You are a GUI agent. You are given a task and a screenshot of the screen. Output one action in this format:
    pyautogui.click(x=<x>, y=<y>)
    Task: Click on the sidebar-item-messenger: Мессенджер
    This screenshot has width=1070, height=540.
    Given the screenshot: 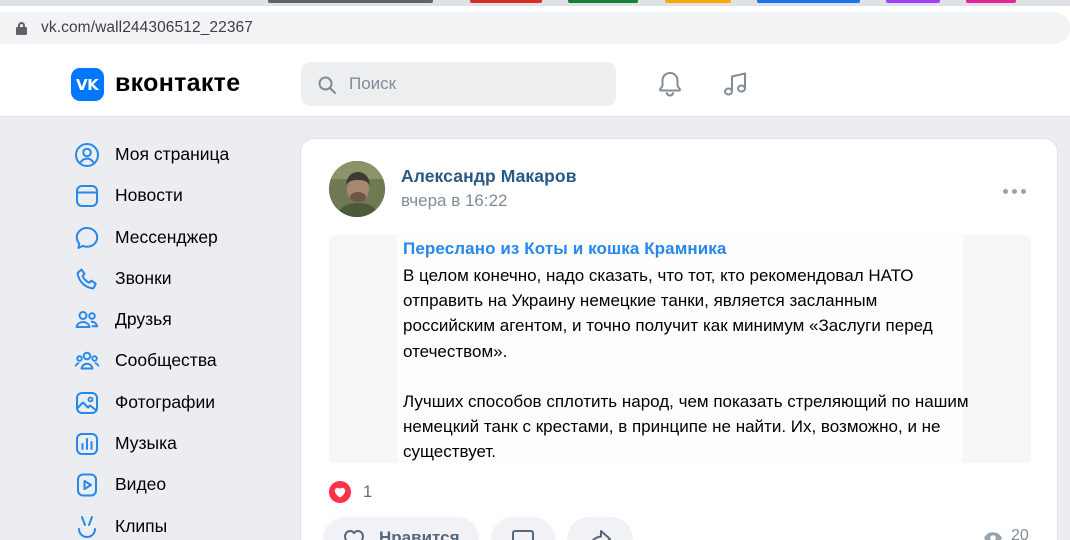 What is the action you would take?
    pyautogui.click(x=175, y=237)
    